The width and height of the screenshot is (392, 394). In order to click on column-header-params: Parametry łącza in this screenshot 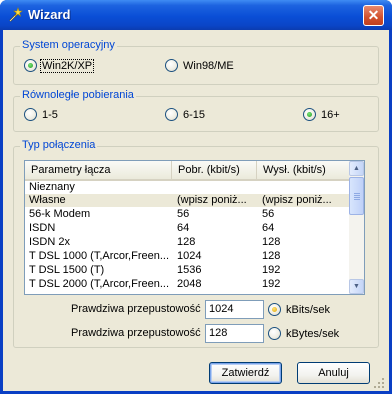, I will do `click(98, 170)`.